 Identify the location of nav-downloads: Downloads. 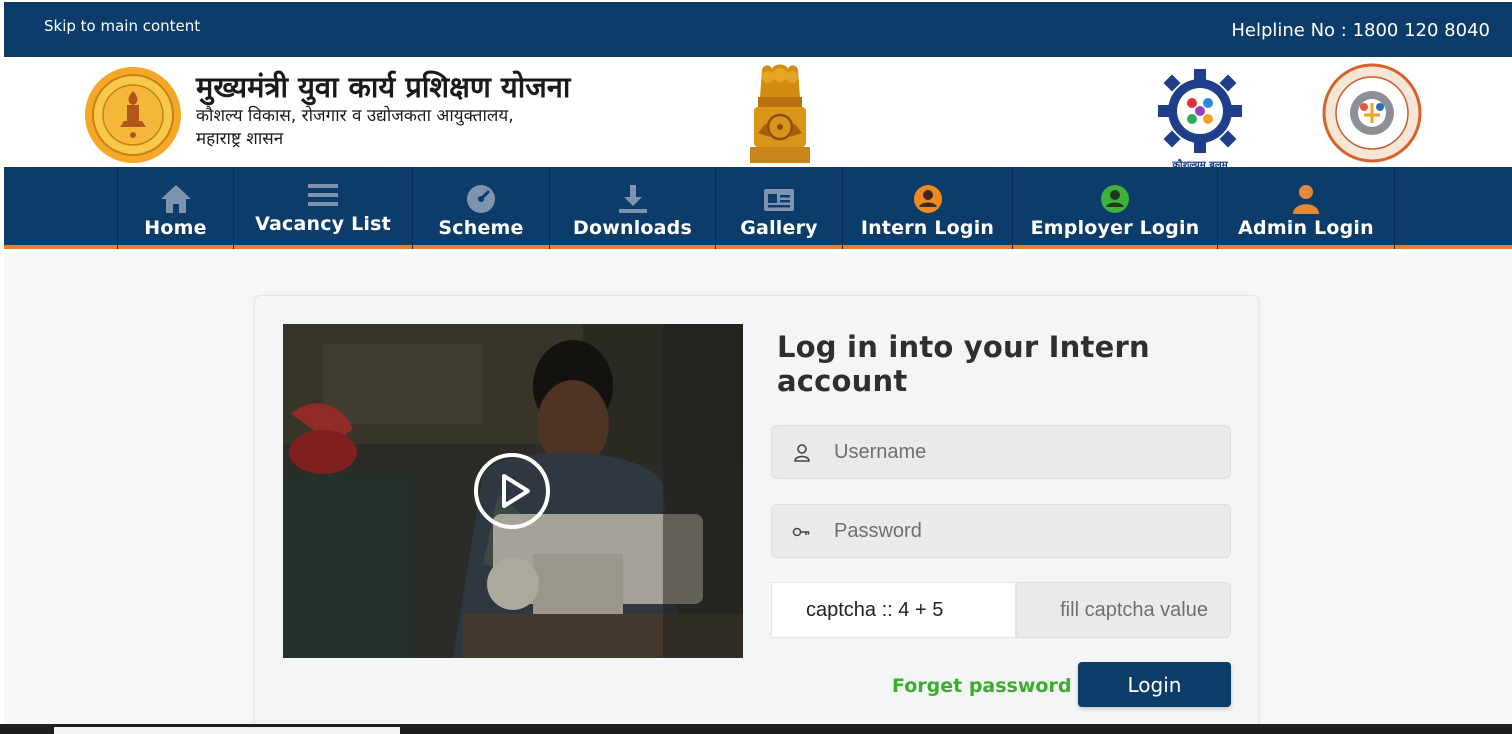
(632, 208).